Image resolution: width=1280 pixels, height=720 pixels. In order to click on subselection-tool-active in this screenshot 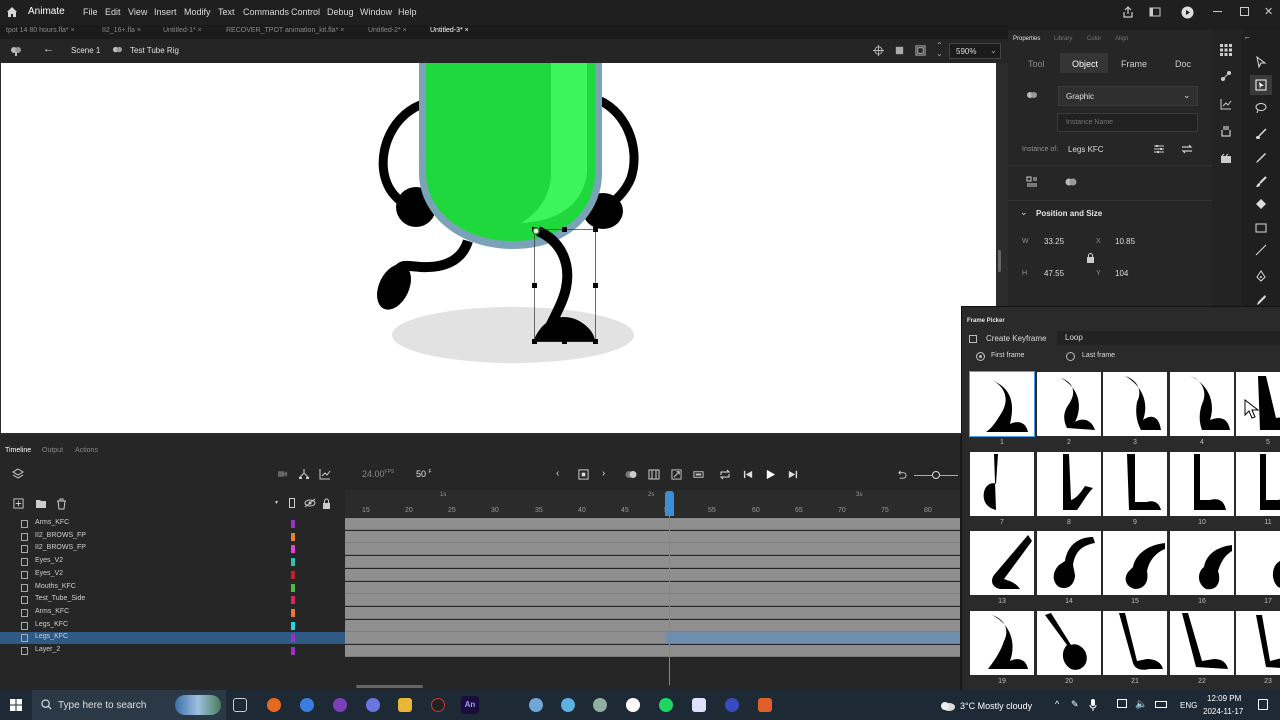, I will do `click(1261, 85)`.